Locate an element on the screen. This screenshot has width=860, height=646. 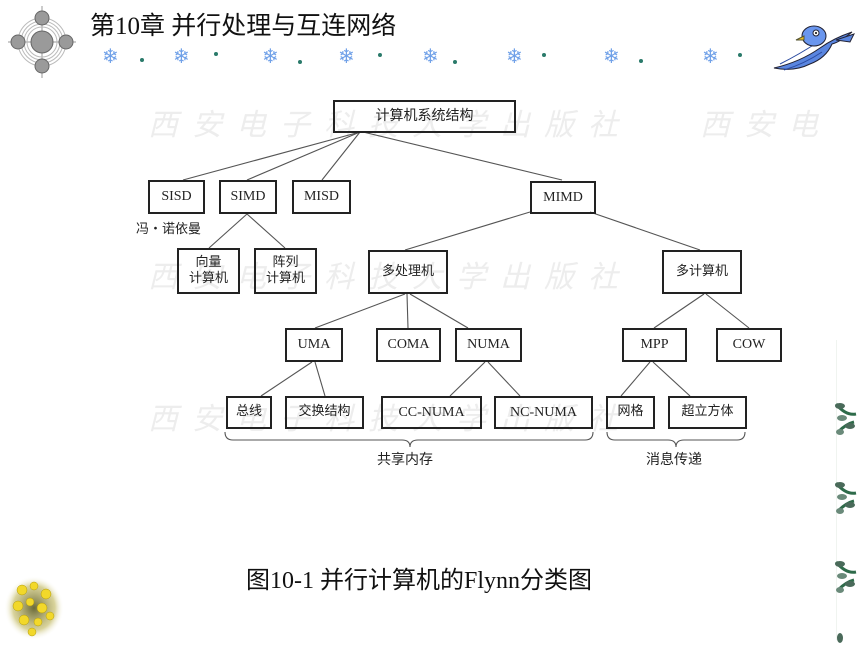
node-mesh: 网格 is located at coordinates (630, 412).